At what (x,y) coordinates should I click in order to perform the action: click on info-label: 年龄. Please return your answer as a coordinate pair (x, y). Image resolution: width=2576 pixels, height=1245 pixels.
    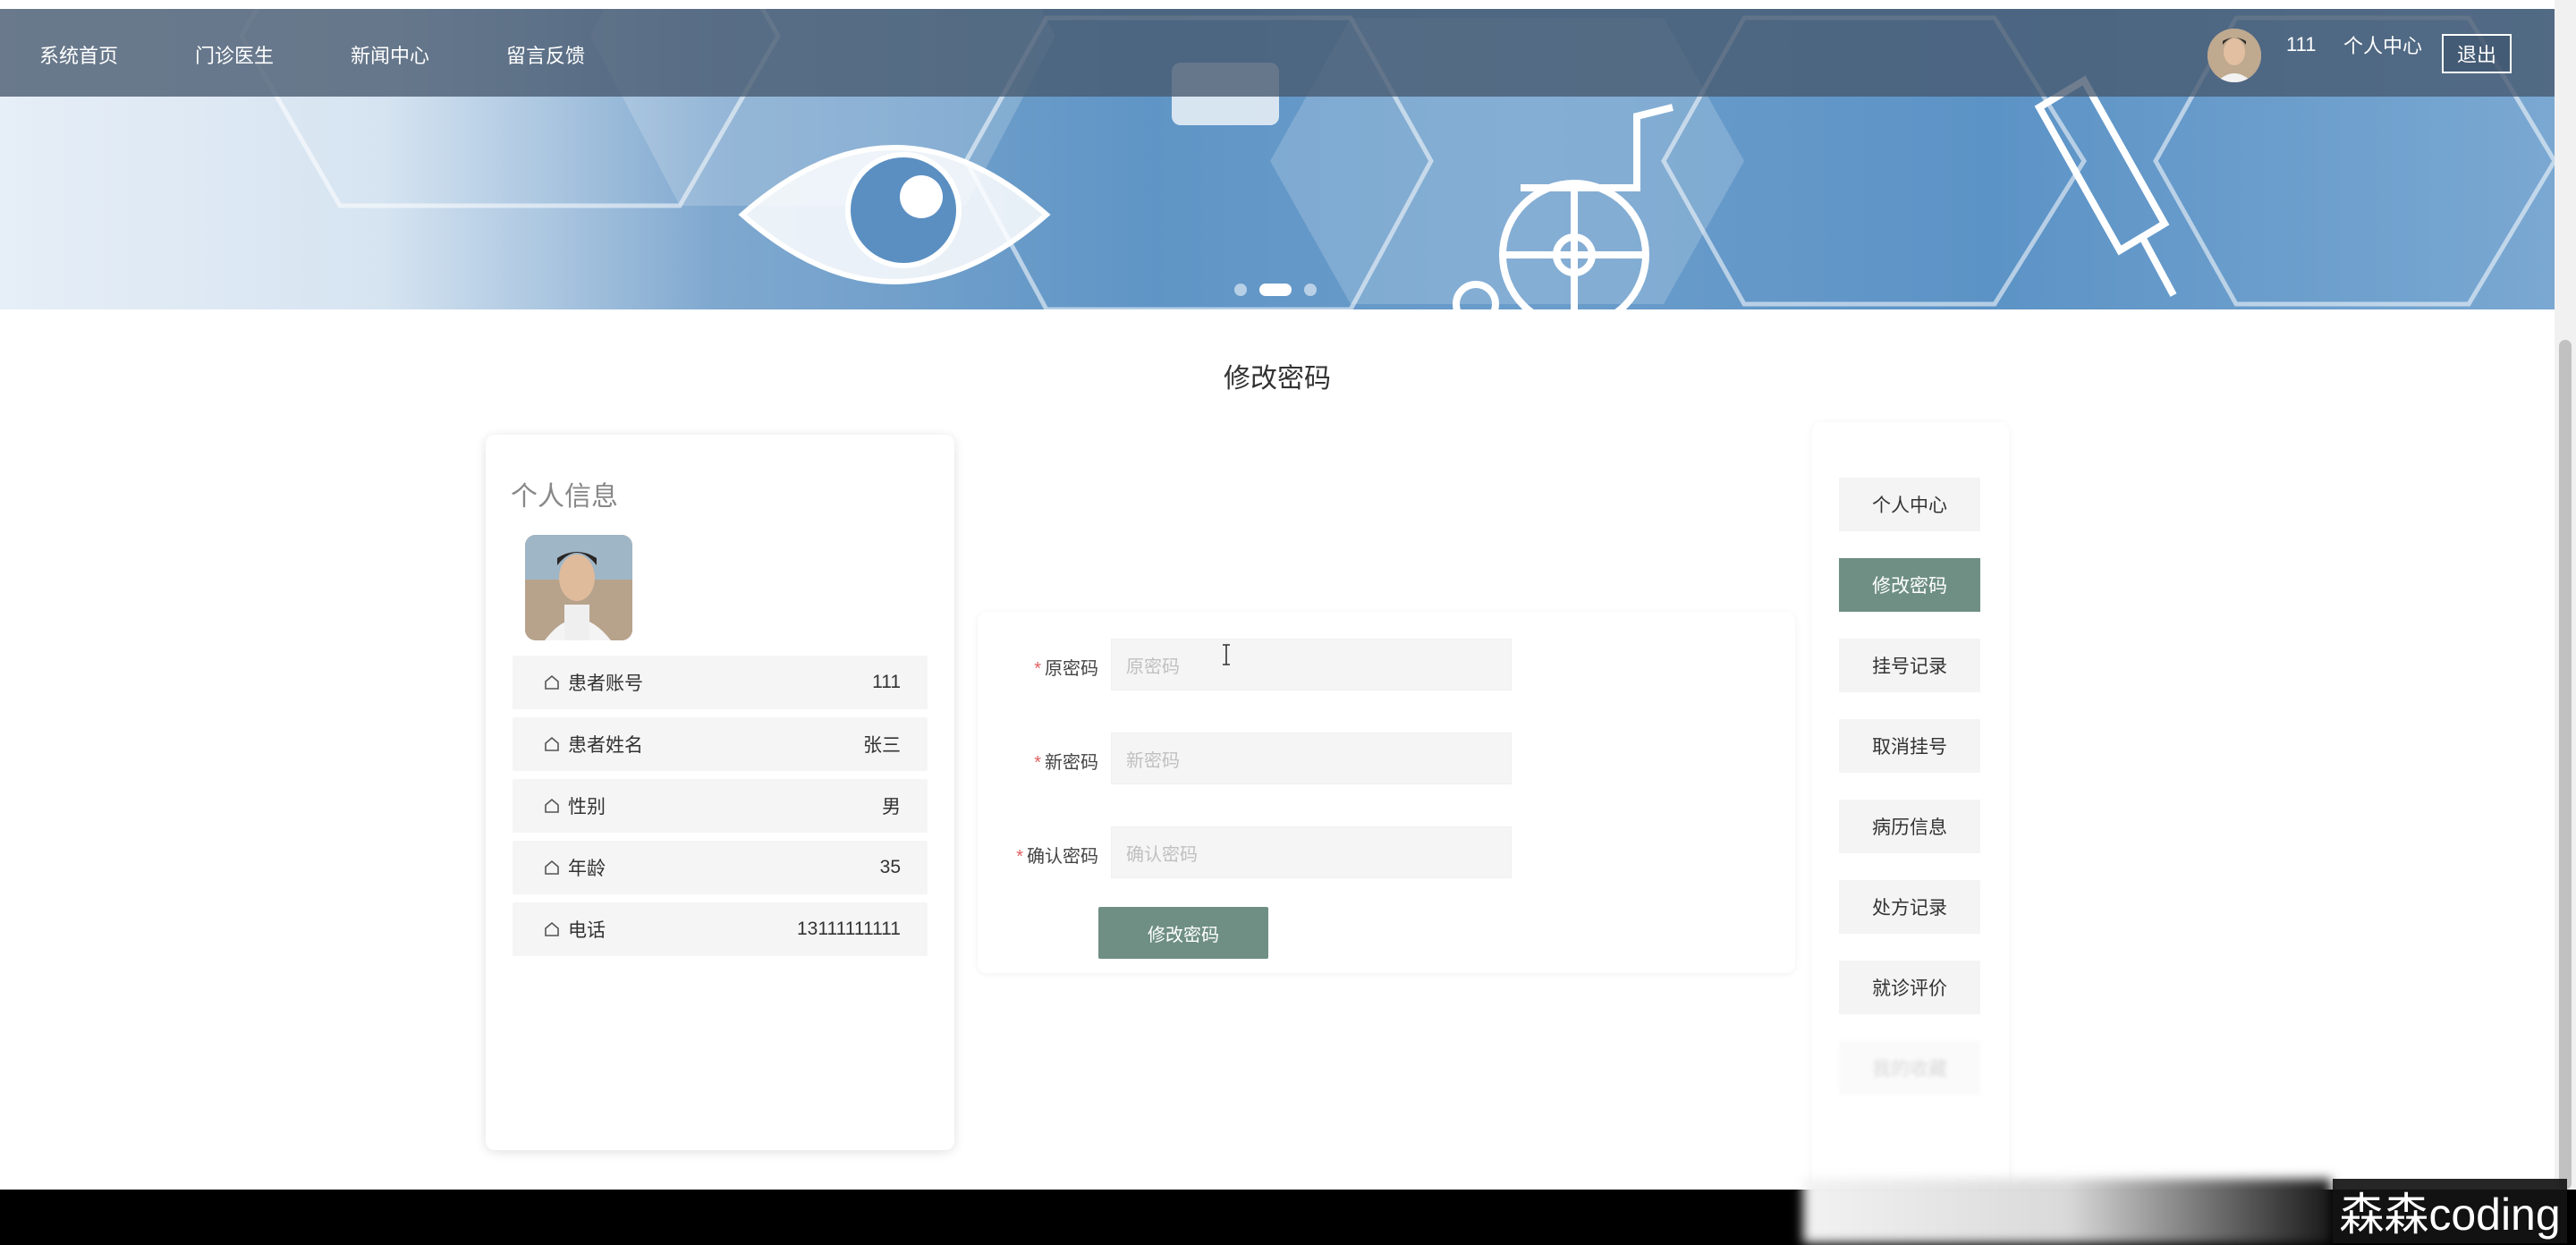
    Looking at the image, I should click on (587, 869).